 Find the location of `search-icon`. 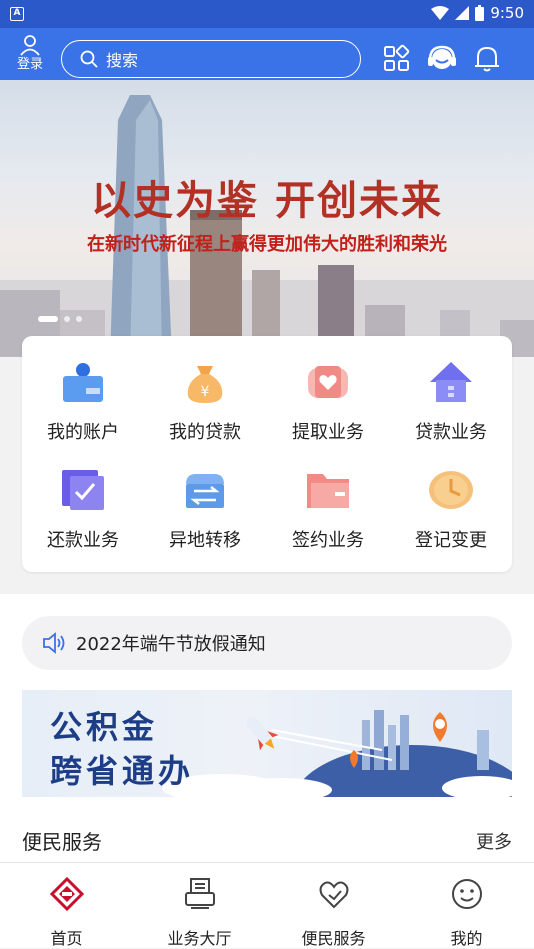

search-icon is located at coordinates (89, 59).